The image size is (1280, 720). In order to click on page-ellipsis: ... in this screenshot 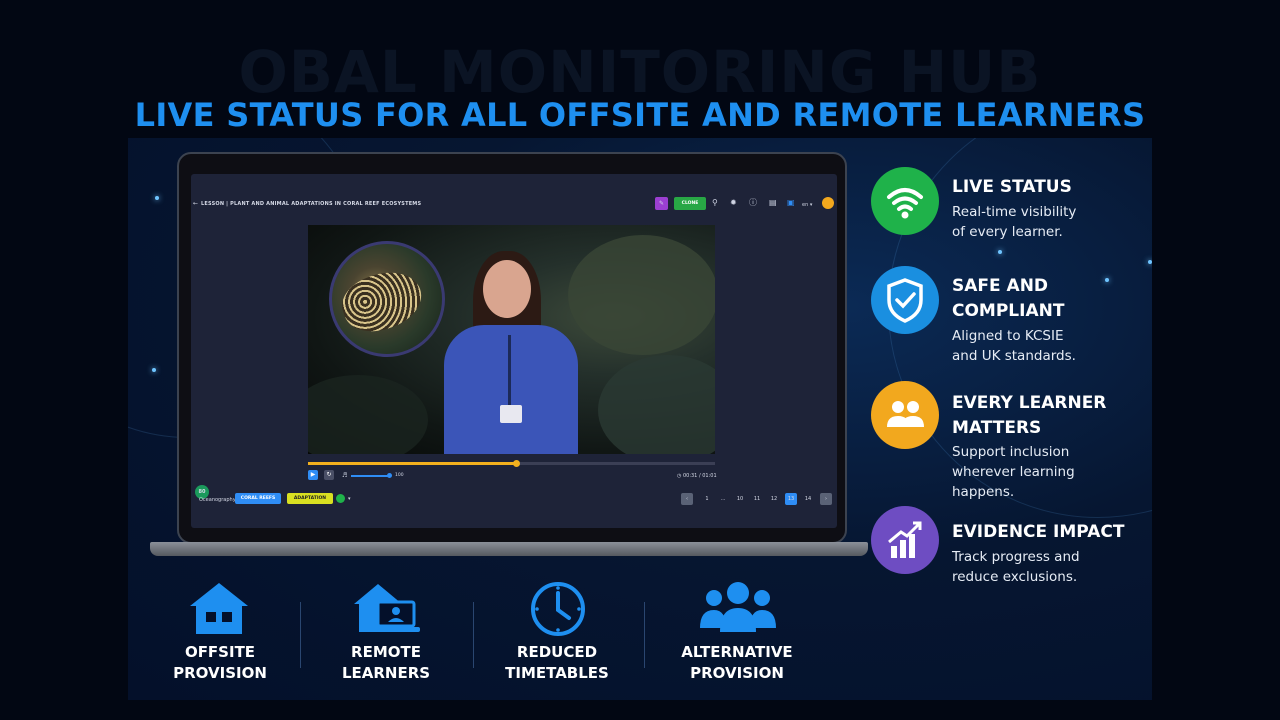, I will do `click(723, 499)`.